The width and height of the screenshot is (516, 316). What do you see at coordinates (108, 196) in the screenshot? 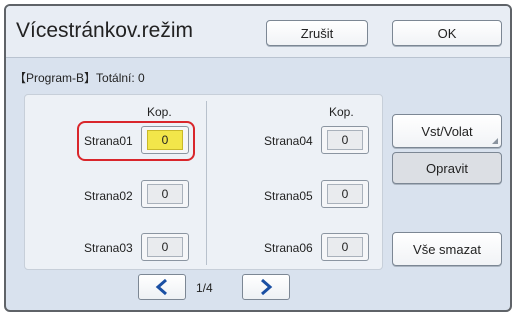
I see `page-label-2: Strana02` at bounding box center [108, 196].